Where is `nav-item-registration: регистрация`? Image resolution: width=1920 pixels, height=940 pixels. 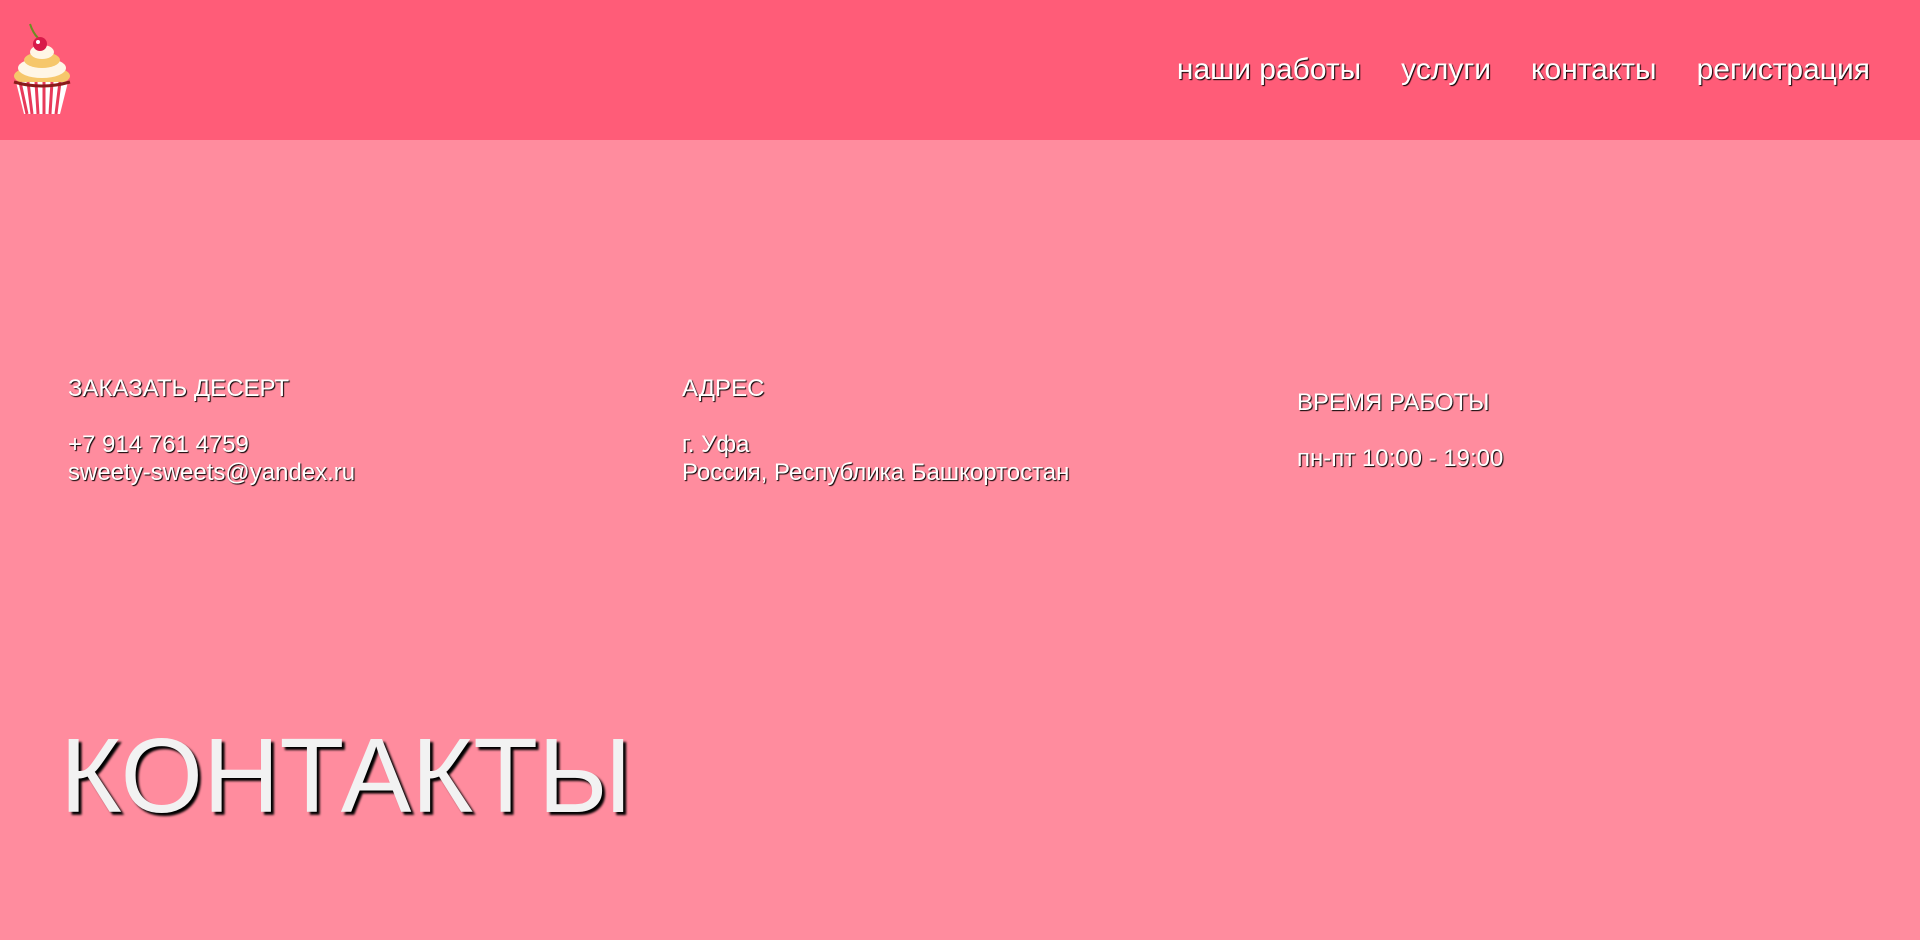 nav-item-registration: регистрация is located at coordinates (1783, 70).